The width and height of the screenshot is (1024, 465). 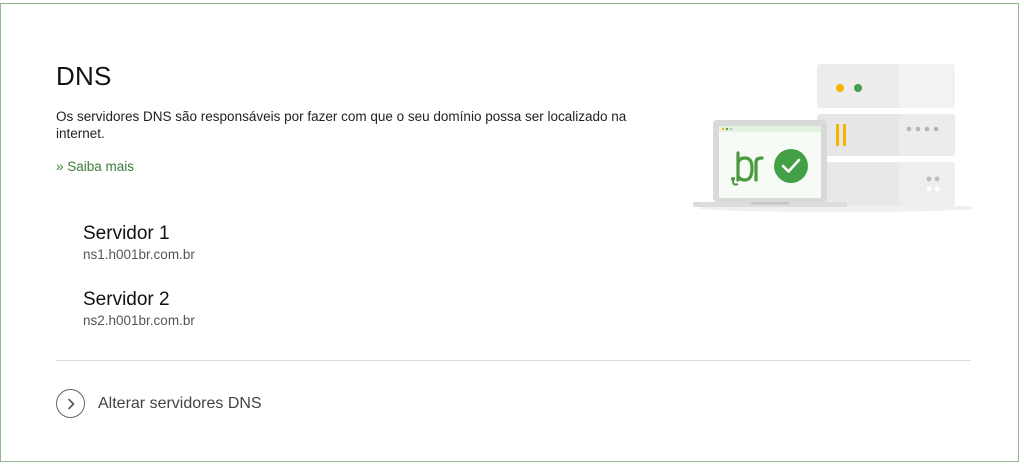 I want to click on server-1-label: Servidor 1, so click(x=126, y=233).